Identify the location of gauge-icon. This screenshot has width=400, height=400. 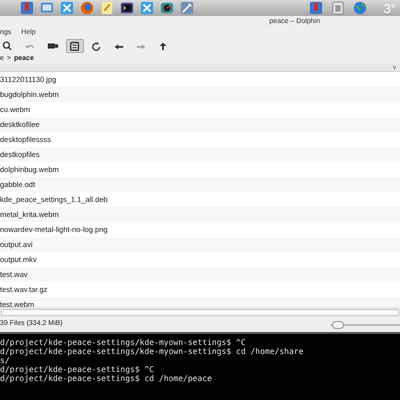
(167, 8).